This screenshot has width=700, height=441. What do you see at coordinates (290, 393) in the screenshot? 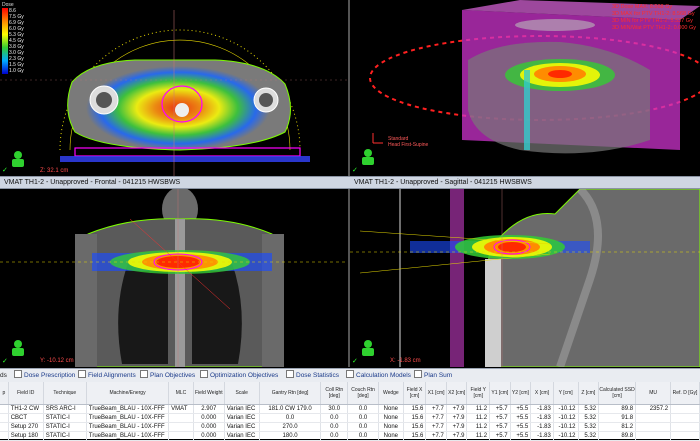
I see `column-header: Gantry Rtn [deg]` at bounding box center [290, 393].